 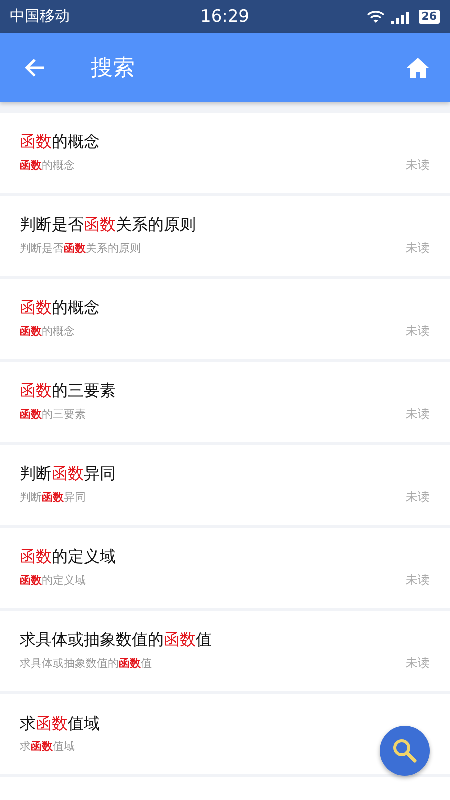 I want to click on result-title: 判断函数异同, so click(x=68, y=474).